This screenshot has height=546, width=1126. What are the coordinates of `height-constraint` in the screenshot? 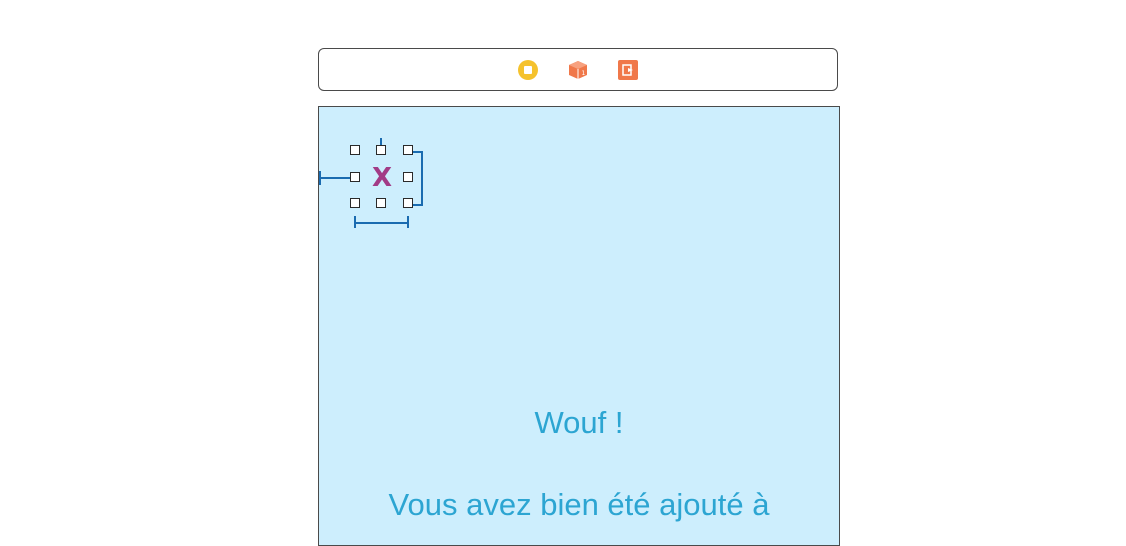 It's located at (422, 178).